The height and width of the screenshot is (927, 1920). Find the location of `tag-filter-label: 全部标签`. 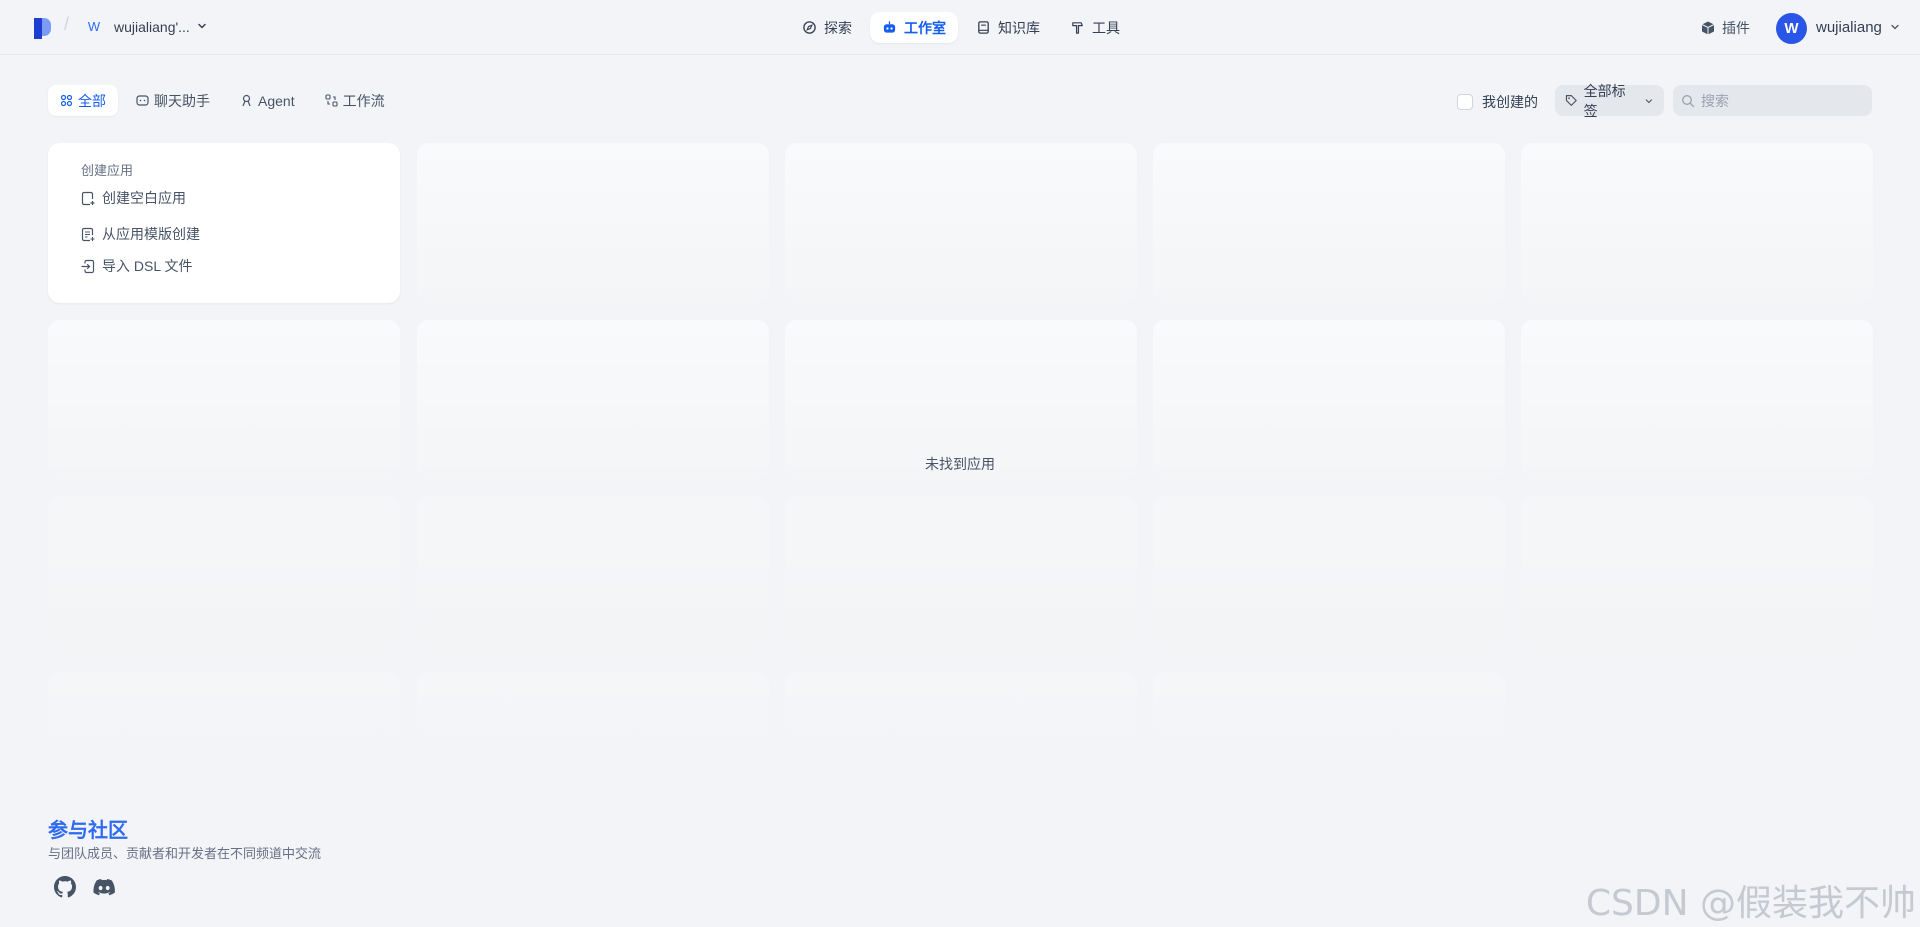

tag-filter-label: 全部标签 is located at coordinates (1604, 100).